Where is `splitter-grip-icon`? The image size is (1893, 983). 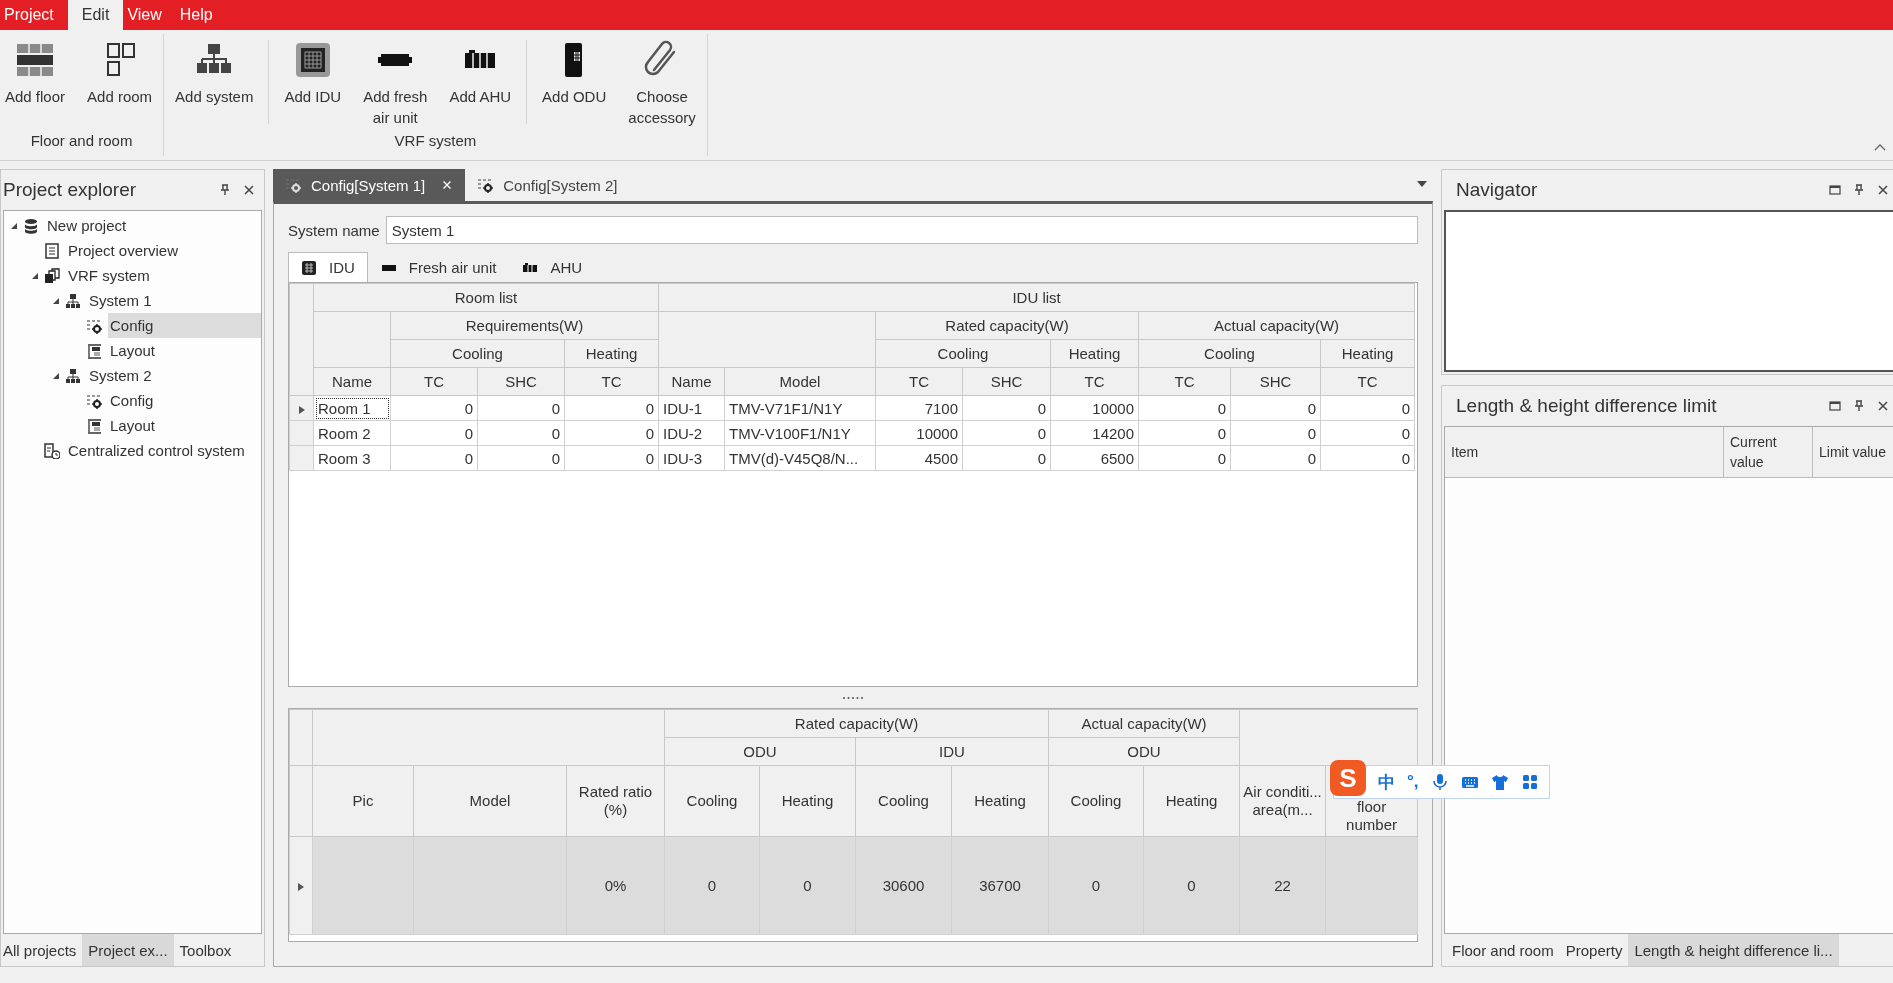 splitter-grip-icon is located at coordinates (853, 698).